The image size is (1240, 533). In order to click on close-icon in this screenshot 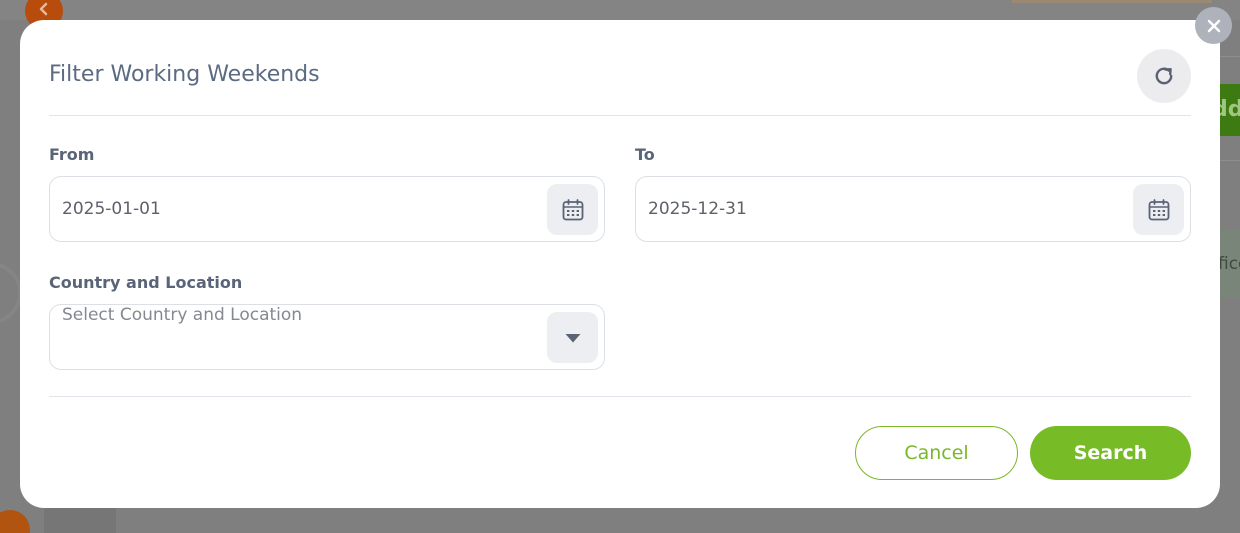, I will do `click(1213, 25)`.